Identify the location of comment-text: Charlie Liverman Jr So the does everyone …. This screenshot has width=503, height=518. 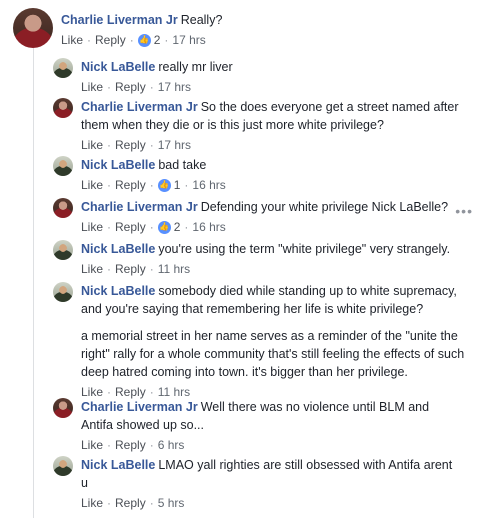
(277, 116).